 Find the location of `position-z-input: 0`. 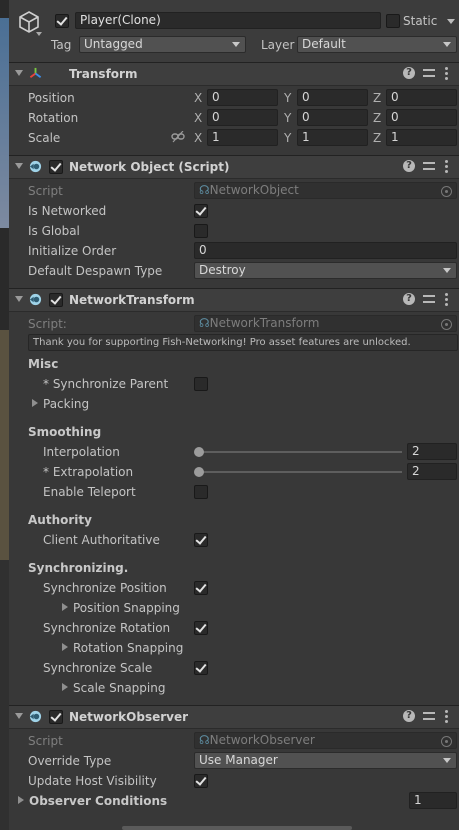

position-z-input: 0 is located at coordinates (421, 97).